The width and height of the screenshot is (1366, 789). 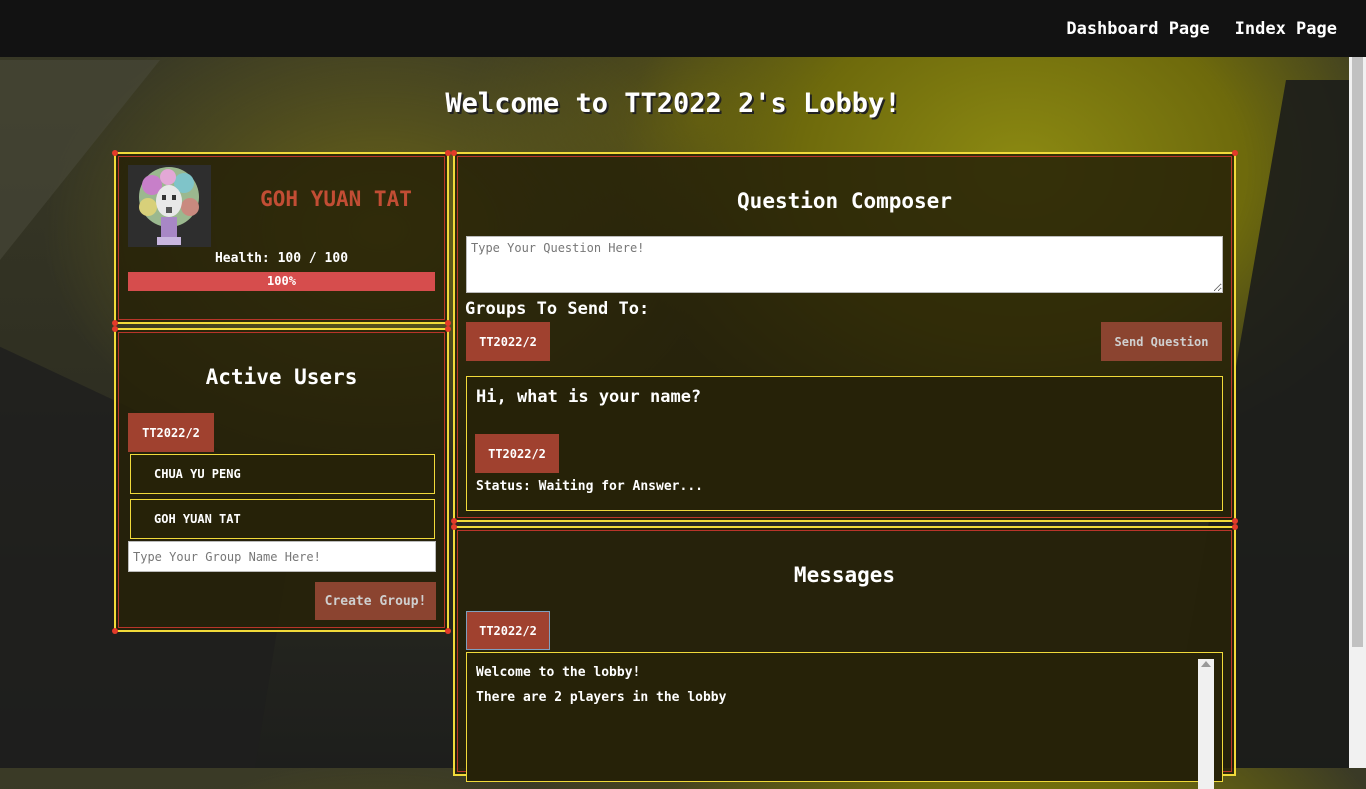 What do you see at coordinates (171, 432) in the screenshot?
I see `group-tag-button: TT2022/2` at bounding box center [171, 432].